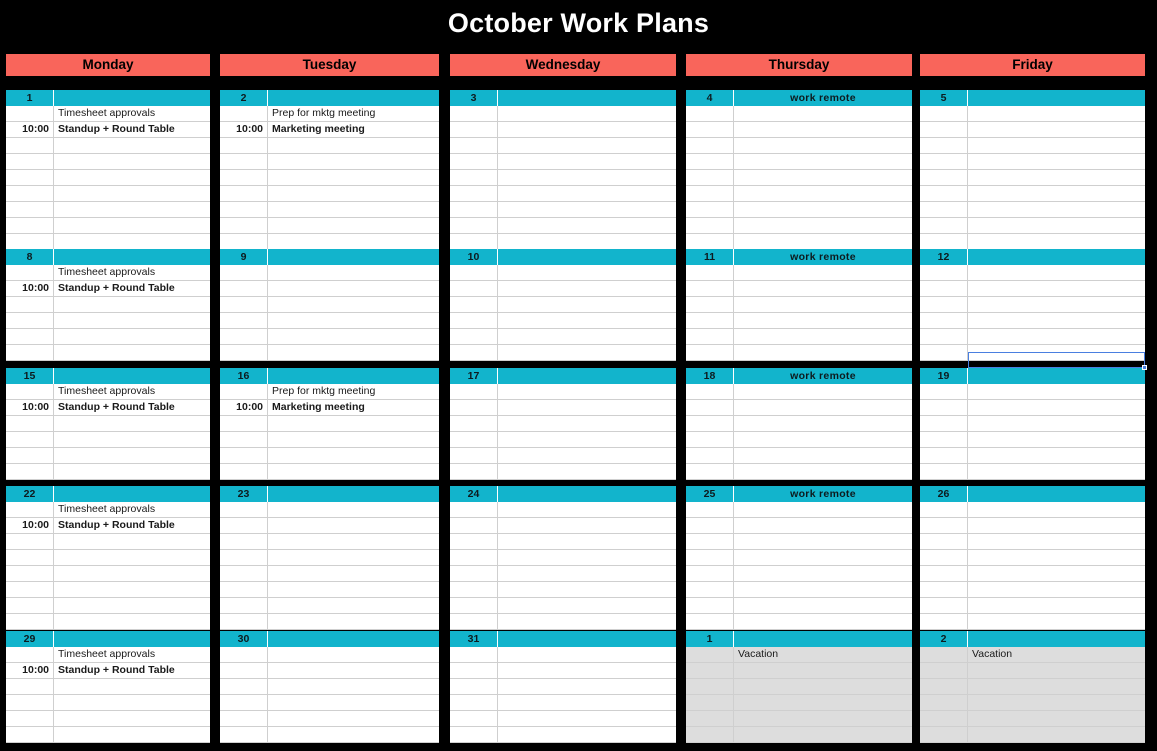 Image resolution: width=1157 pixels, height=751 pixels. What do you see at coordinates (799, 305) in the screenshot?
I see `day-cell-11: 11 work remote` at bounding box center [799, 305].